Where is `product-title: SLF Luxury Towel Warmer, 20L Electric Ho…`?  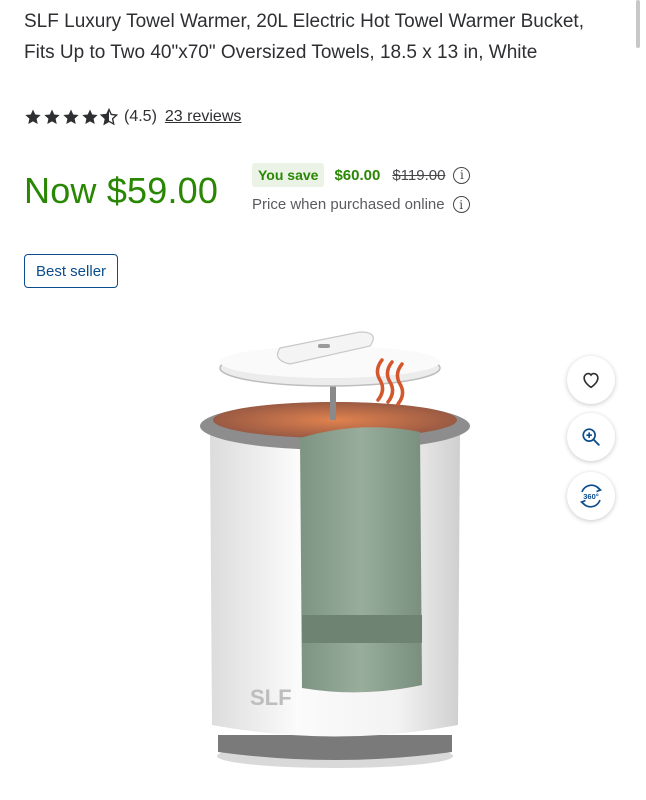
product-title: SLF Luxury Towel Warmer, 20L Electric Ho… is located at coordinates (304, 37).